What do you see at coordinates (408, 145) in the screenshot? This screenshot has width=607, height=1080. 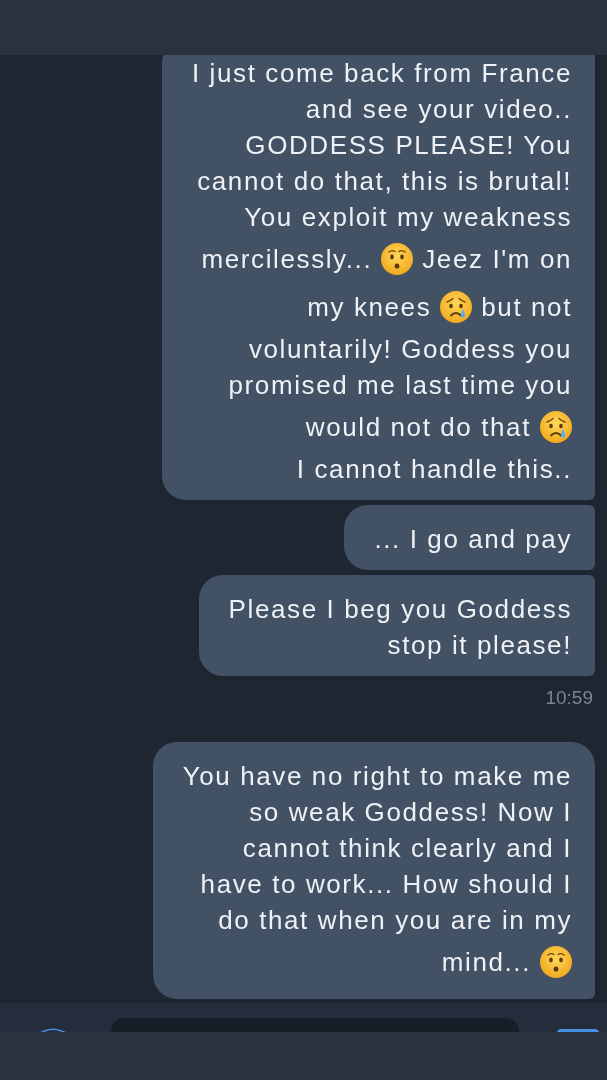 I see `message-text: GODDESS PLEASE! You` at bounding box center [408, 145].